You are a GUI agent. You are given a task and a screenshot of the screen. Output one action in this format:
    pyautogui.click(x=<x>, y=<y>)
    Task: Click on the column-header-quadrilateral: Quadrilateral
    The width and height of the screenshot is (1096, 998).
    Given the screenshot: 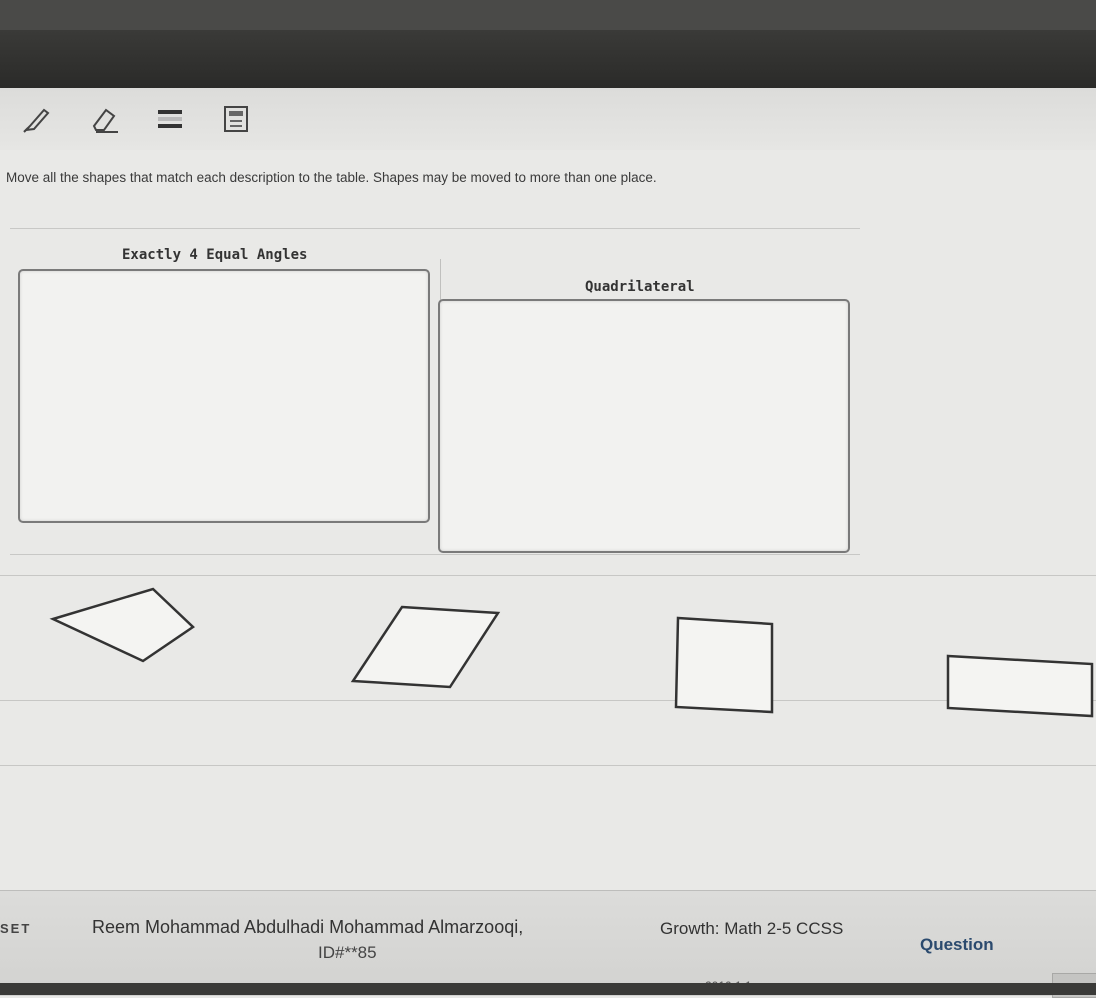 What is the action you would take?
    pyautogui.click(x=640, y=287)
    